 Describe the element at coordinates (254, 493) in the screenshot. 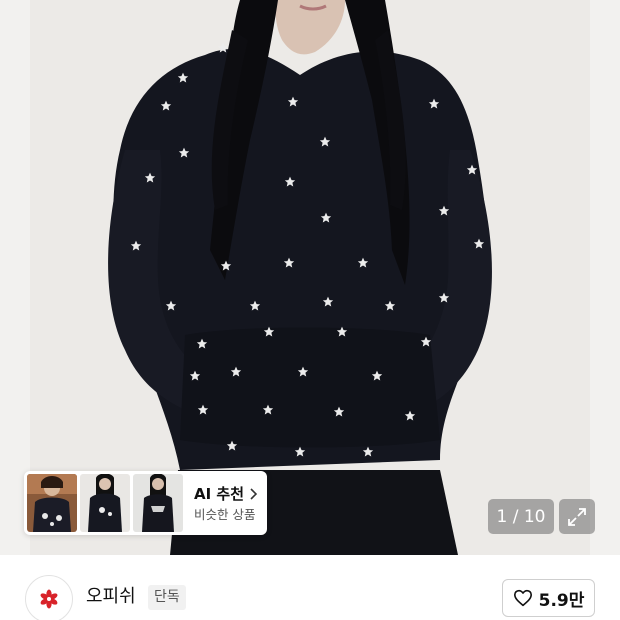

I see `chevron-right-icon` at that location.